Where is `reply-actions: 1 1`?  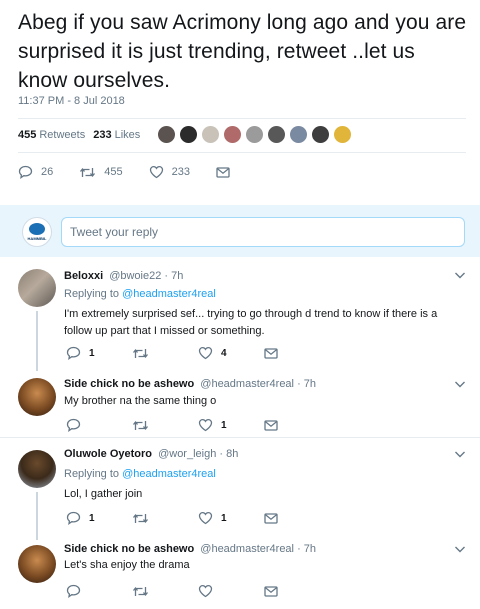 reply-actions: 1 1 is located at coordinates (198, 518).